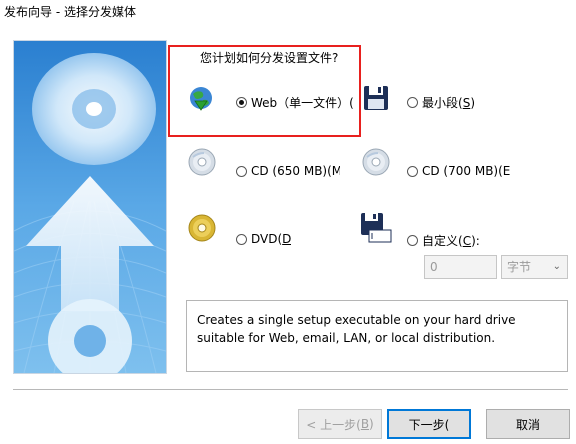 Image resolution: width=576 pixels, height=444 pixels. What do you see at coordinates (241, 171) in the screenshot?
I see `cd650-radio` at bounding box center [241, 171].